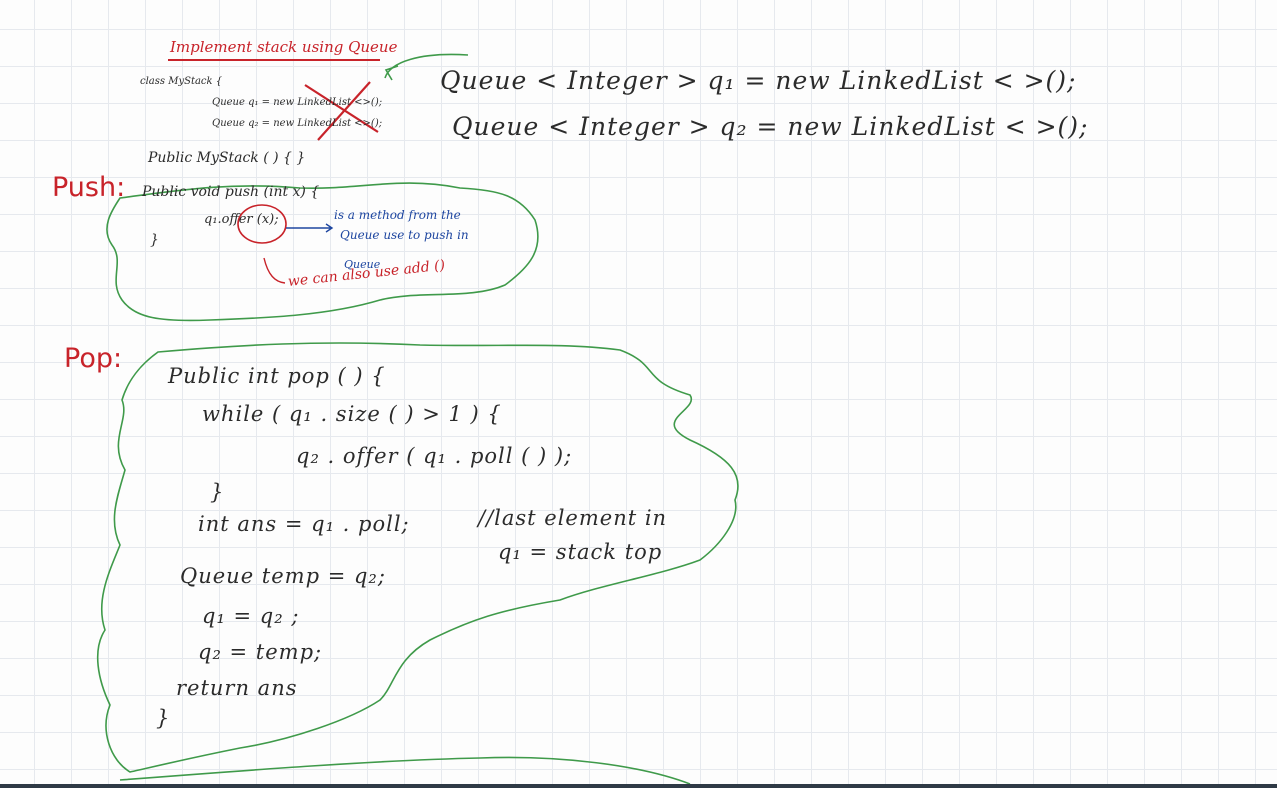  What do you see at coordinates (341, 111) in the screenshot?
I see `strike-x` at bounding box center [341, 111].